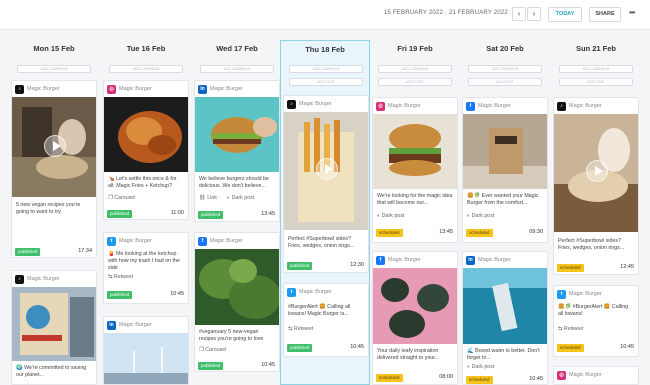  I want to click on facebook-icon: f, so click(202, 241).